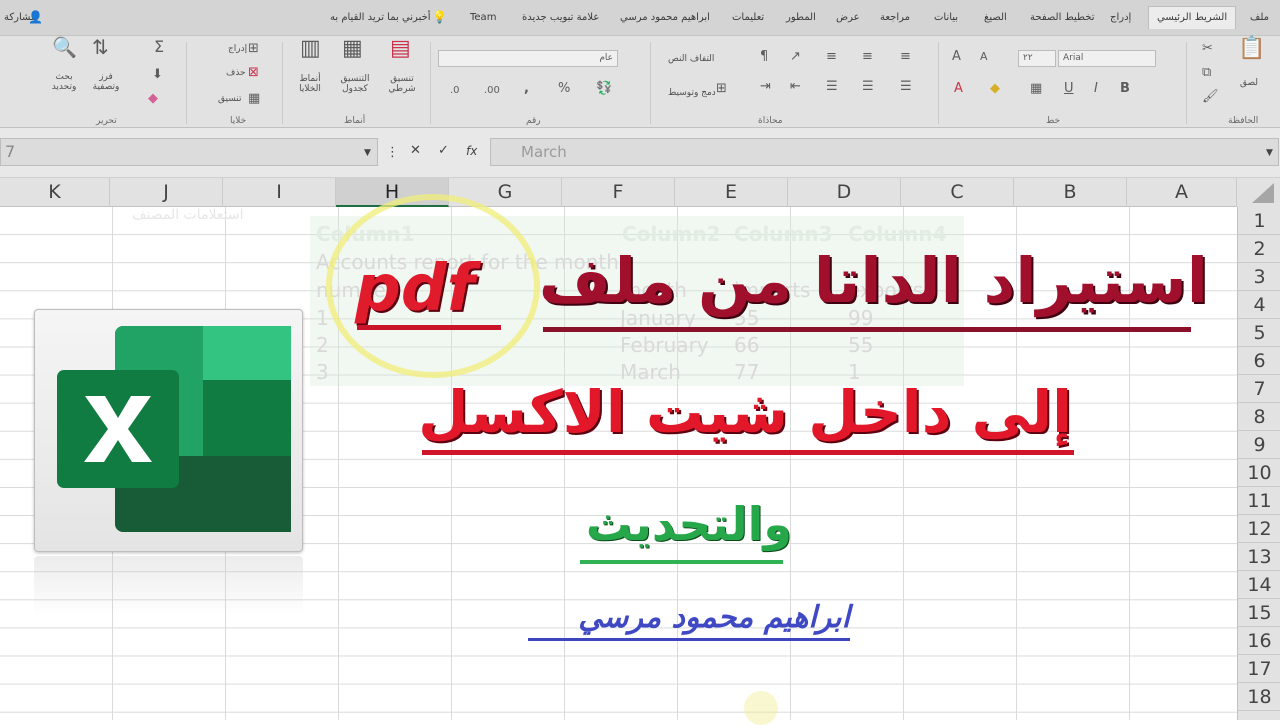 This screenshot has width=1280, height=725. I want to click on format-as-table-button: التنسيق كجدول, so click(355, 84).